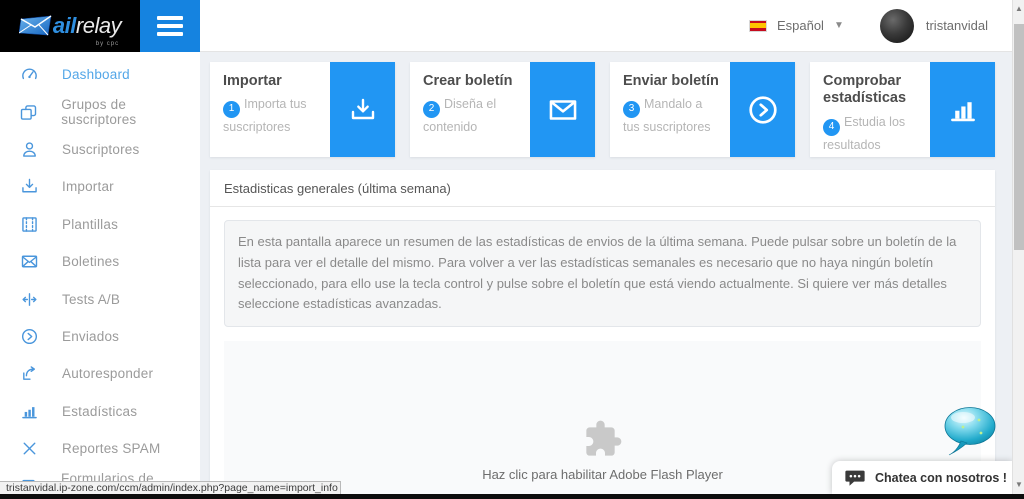  I want to click on sidebar-item-label: Suscriptores, so click(101, 149).